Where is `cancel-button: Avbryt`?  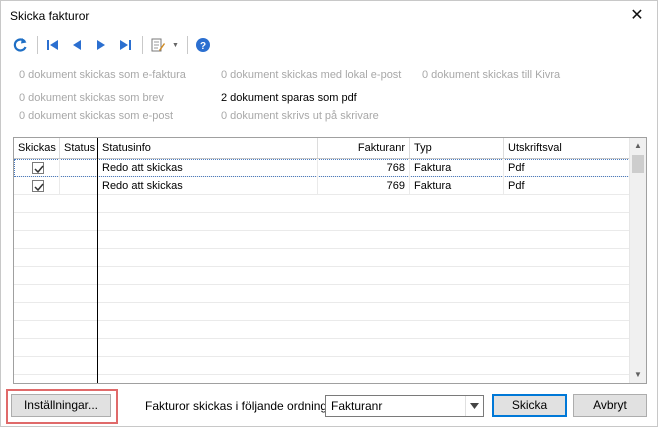
cancel-button: Avbryt is located at coordinates (610, 405).